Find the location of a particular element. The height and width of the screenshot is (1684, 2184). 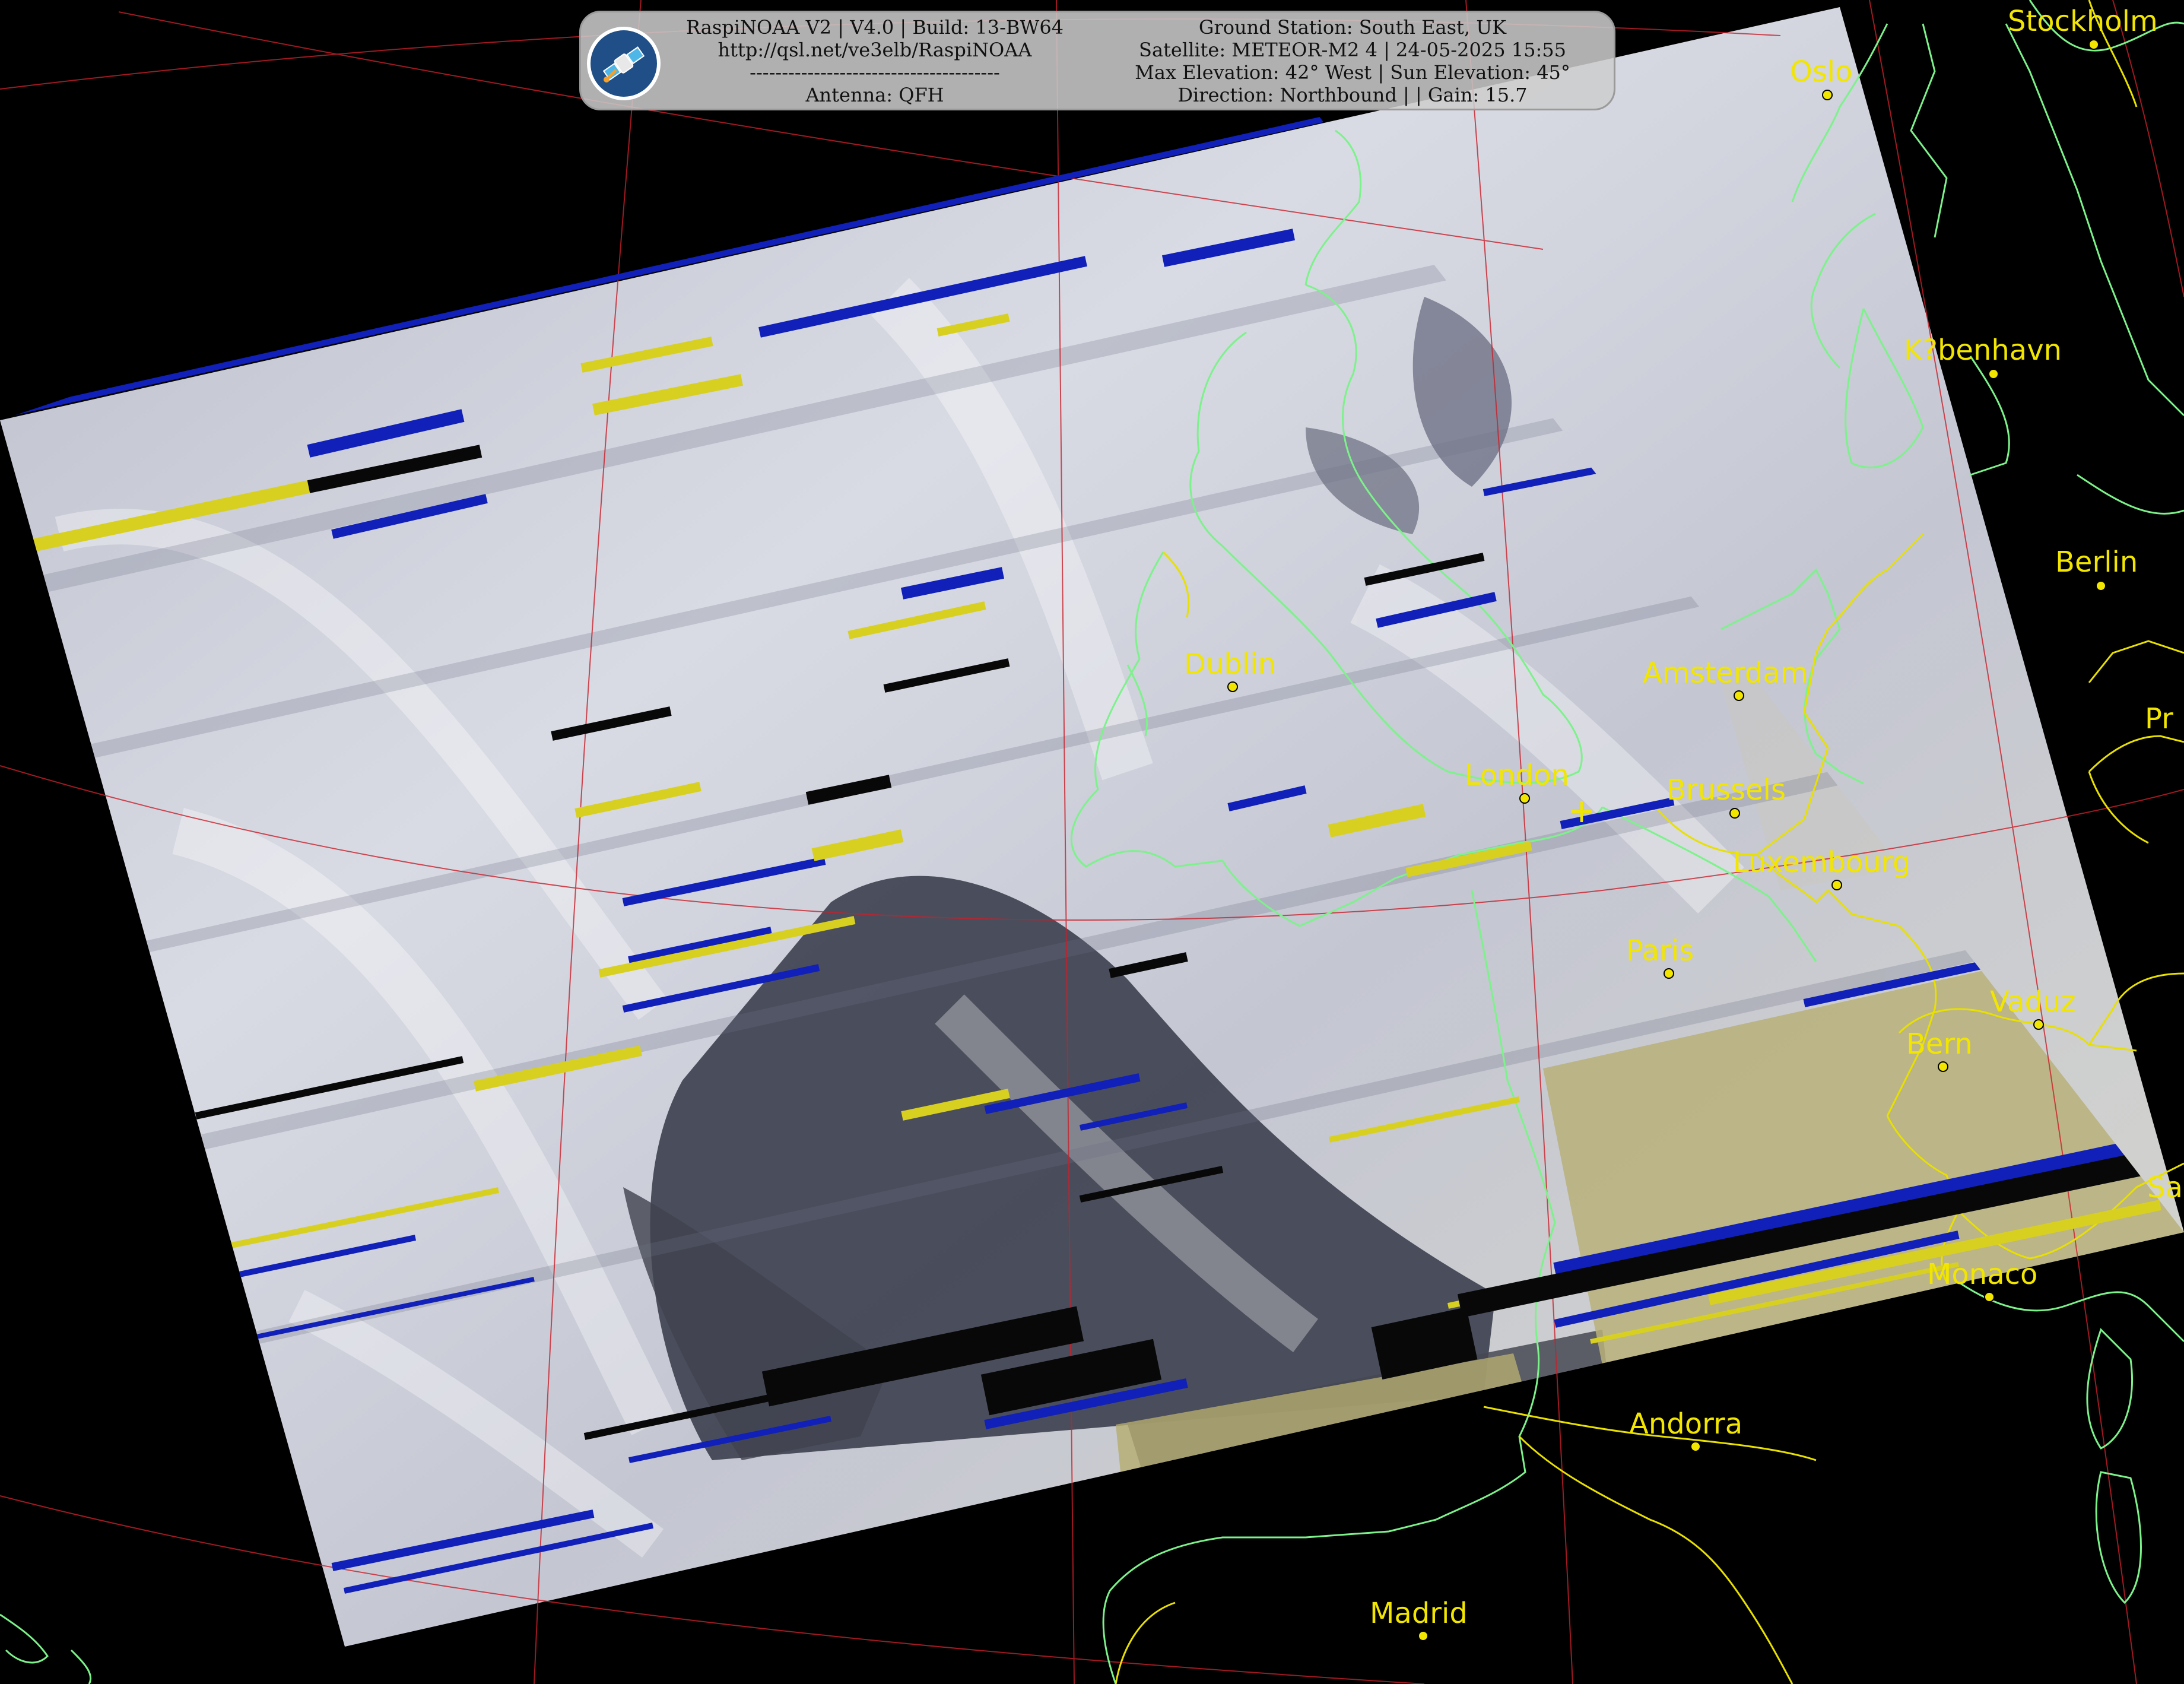

city-label: Stockholm is located at coordinates (2083, 21).